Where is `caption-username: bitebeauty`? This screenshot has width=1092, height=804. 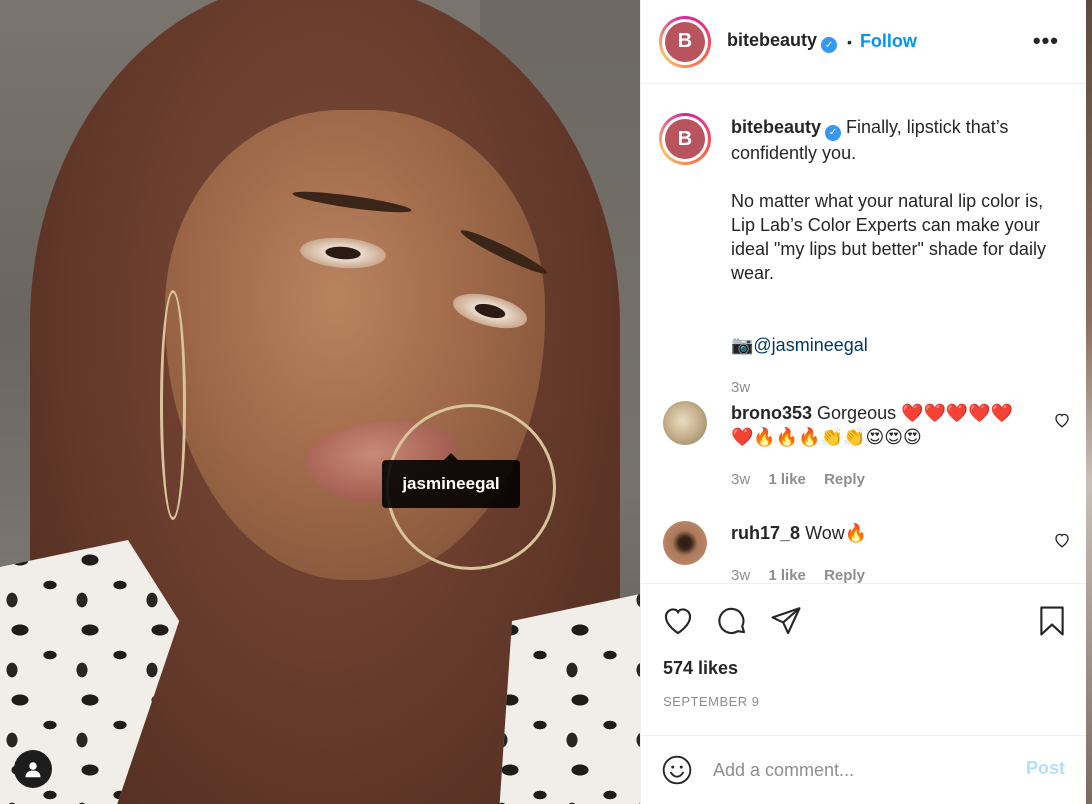 caption-username: bitebeauty is located at coordinates (776, 127).